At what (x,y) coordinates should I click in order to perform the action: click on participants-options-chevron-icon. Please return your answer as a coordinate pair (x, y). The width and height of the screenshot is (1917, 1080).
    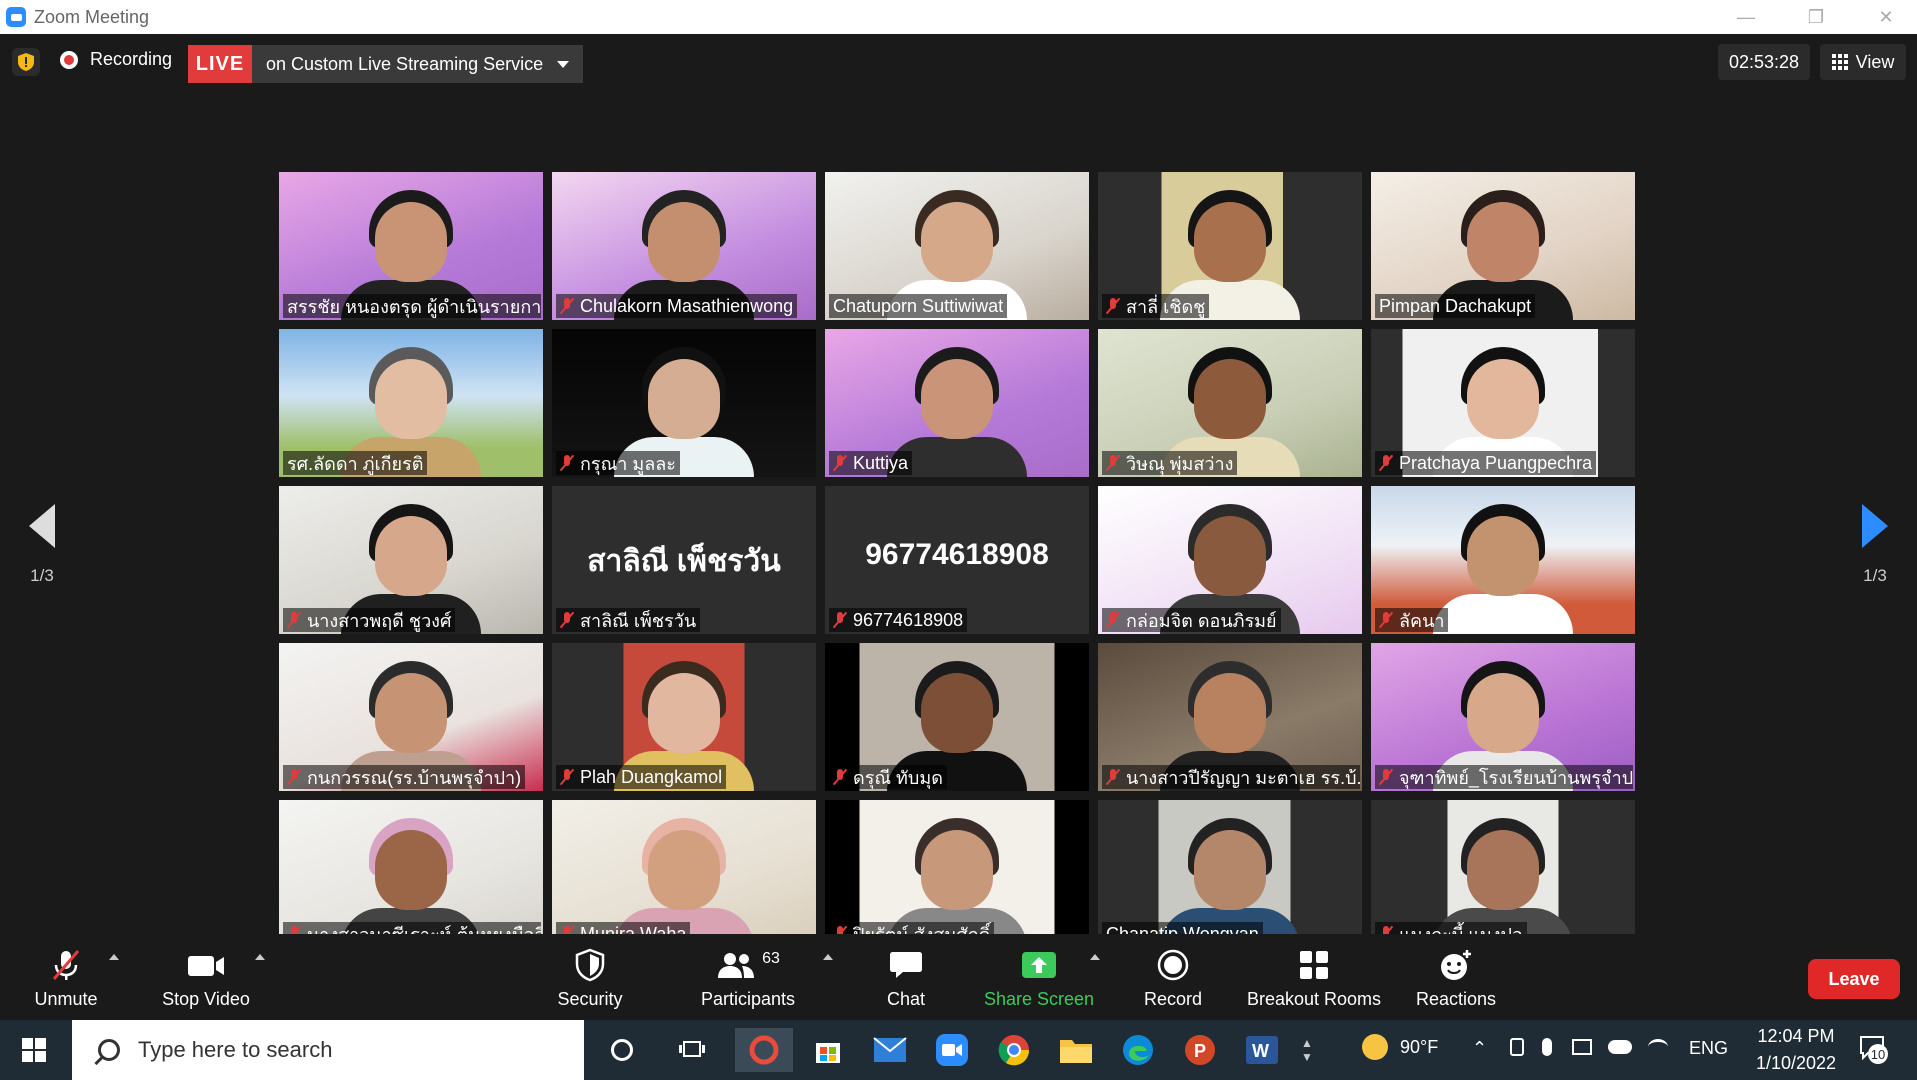
    Looking at the image, I should click on (828, 957).